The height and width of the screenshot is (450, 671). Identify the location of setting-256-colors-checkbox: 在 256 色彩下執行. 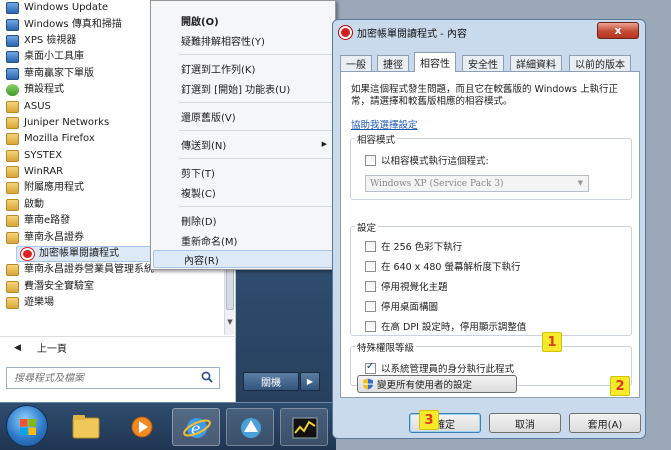
(413, 246).